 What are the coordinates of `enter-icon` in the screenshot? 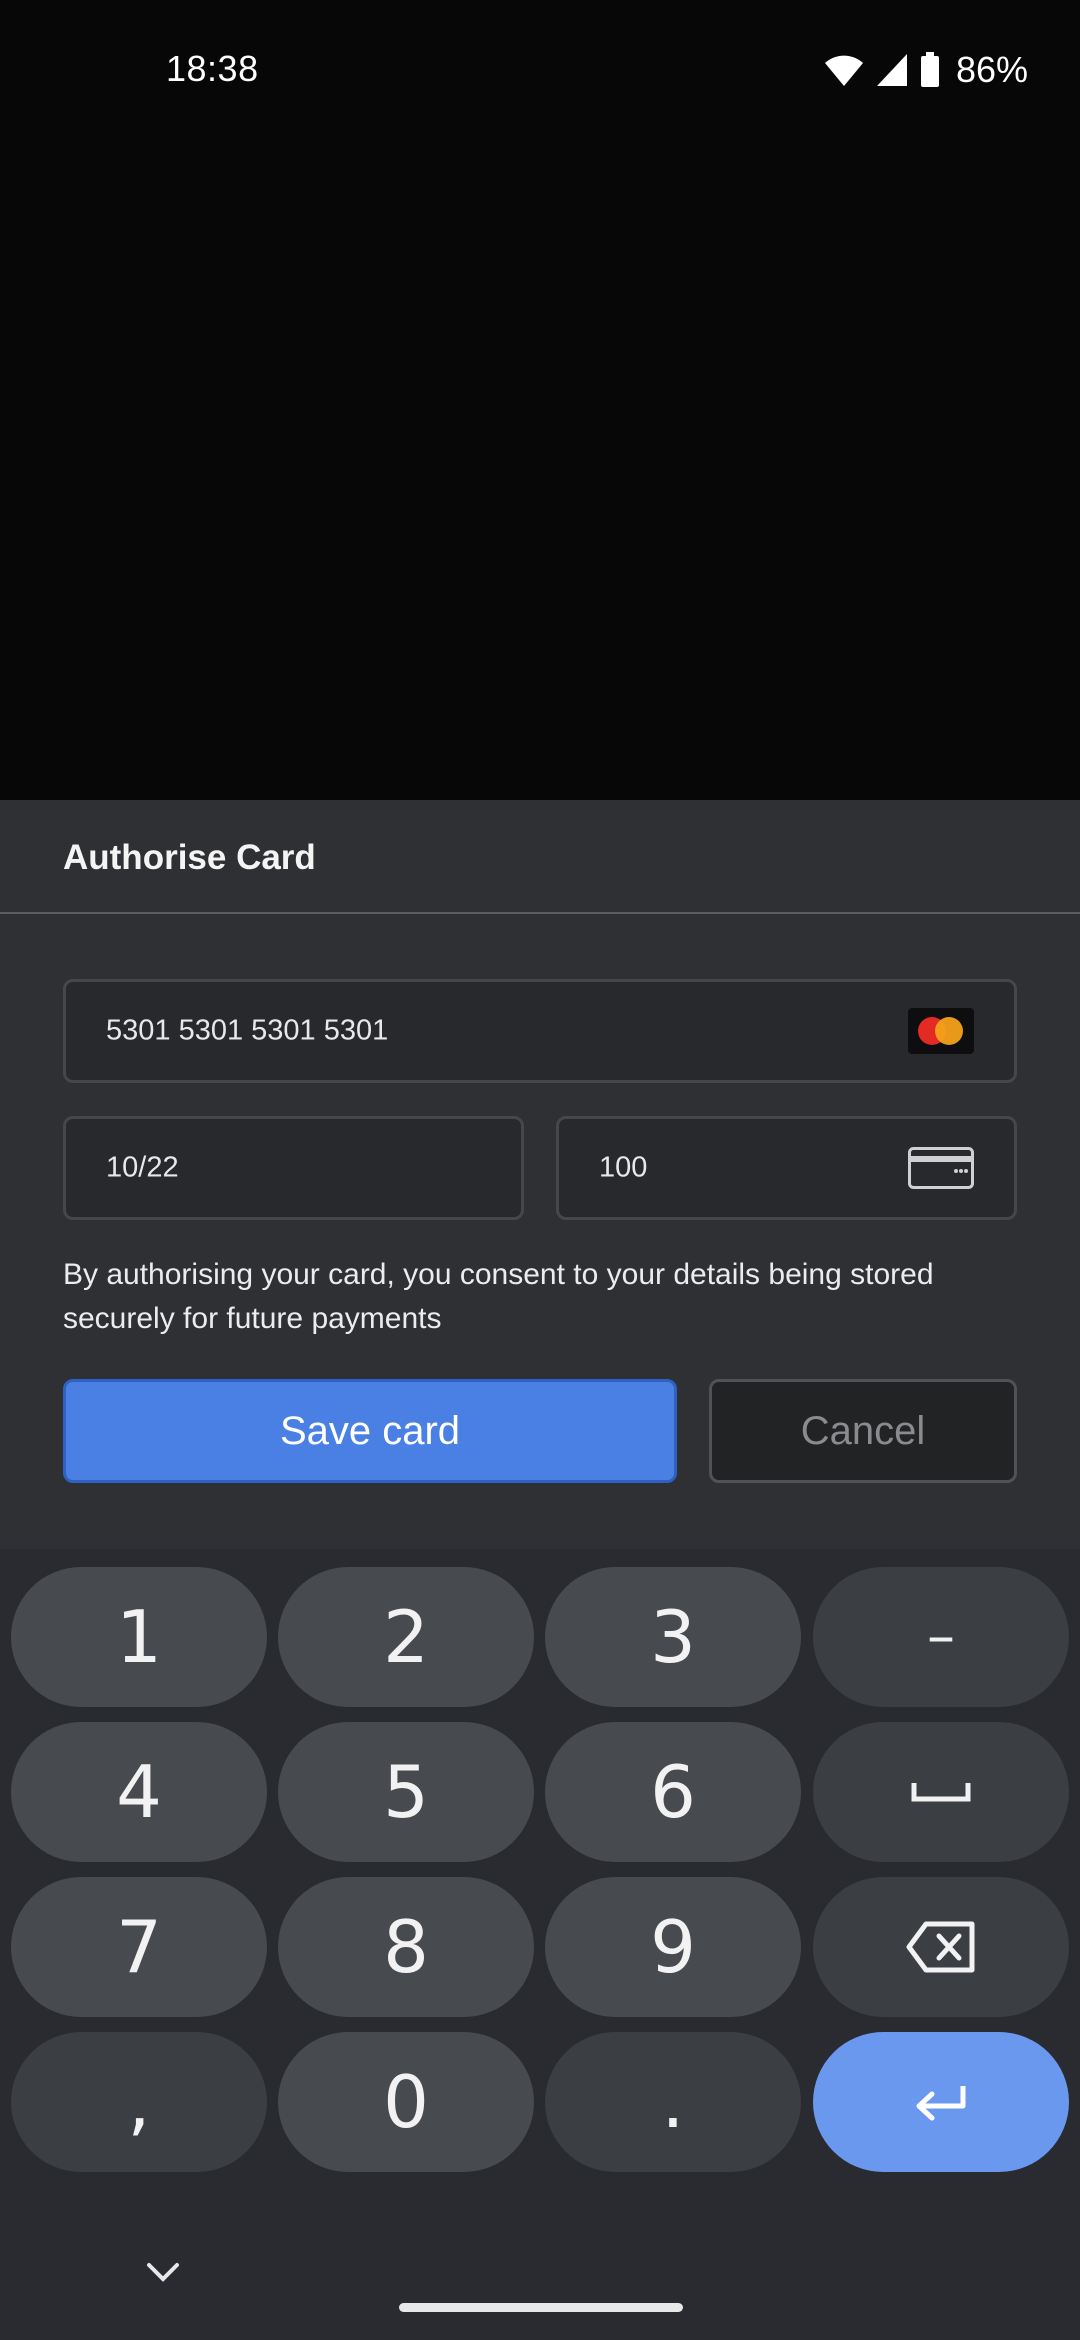 It's located at (941, 2103).